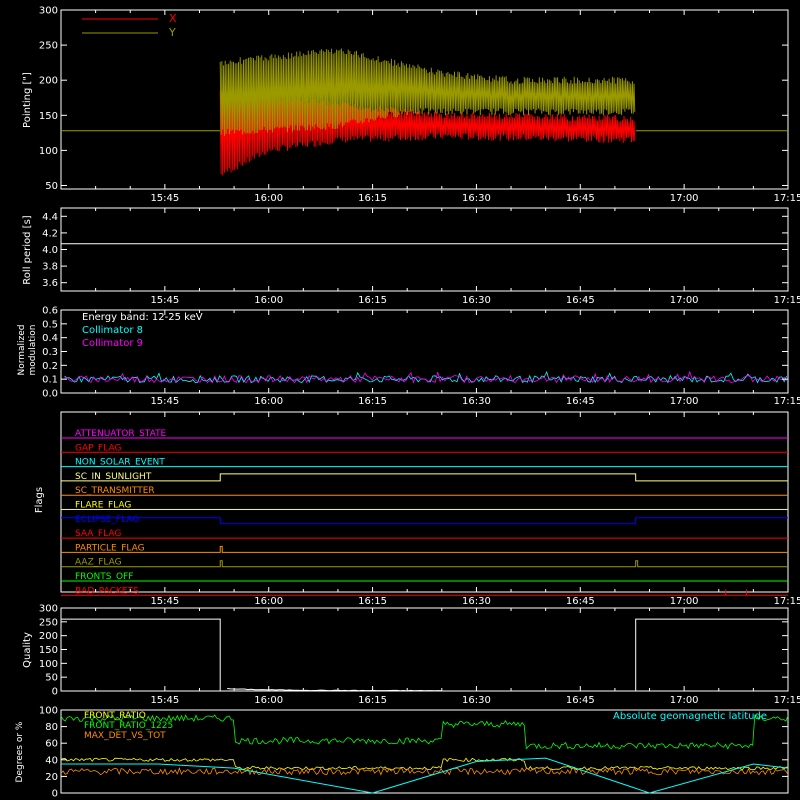 The width and height of the screenshot is (800, 800). Describe the element at coordinates (50, 366) in the screenshot. I see `y-tick-label: 0.2` at that location.